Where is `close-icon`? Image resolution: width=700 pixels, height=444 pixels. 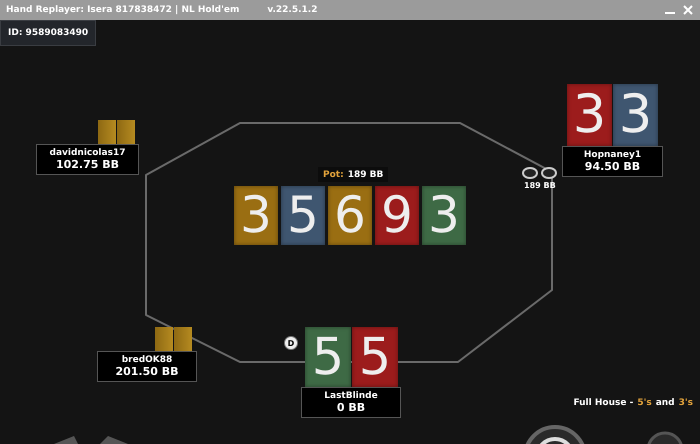 close-icon is located at coordinates (688, 10).